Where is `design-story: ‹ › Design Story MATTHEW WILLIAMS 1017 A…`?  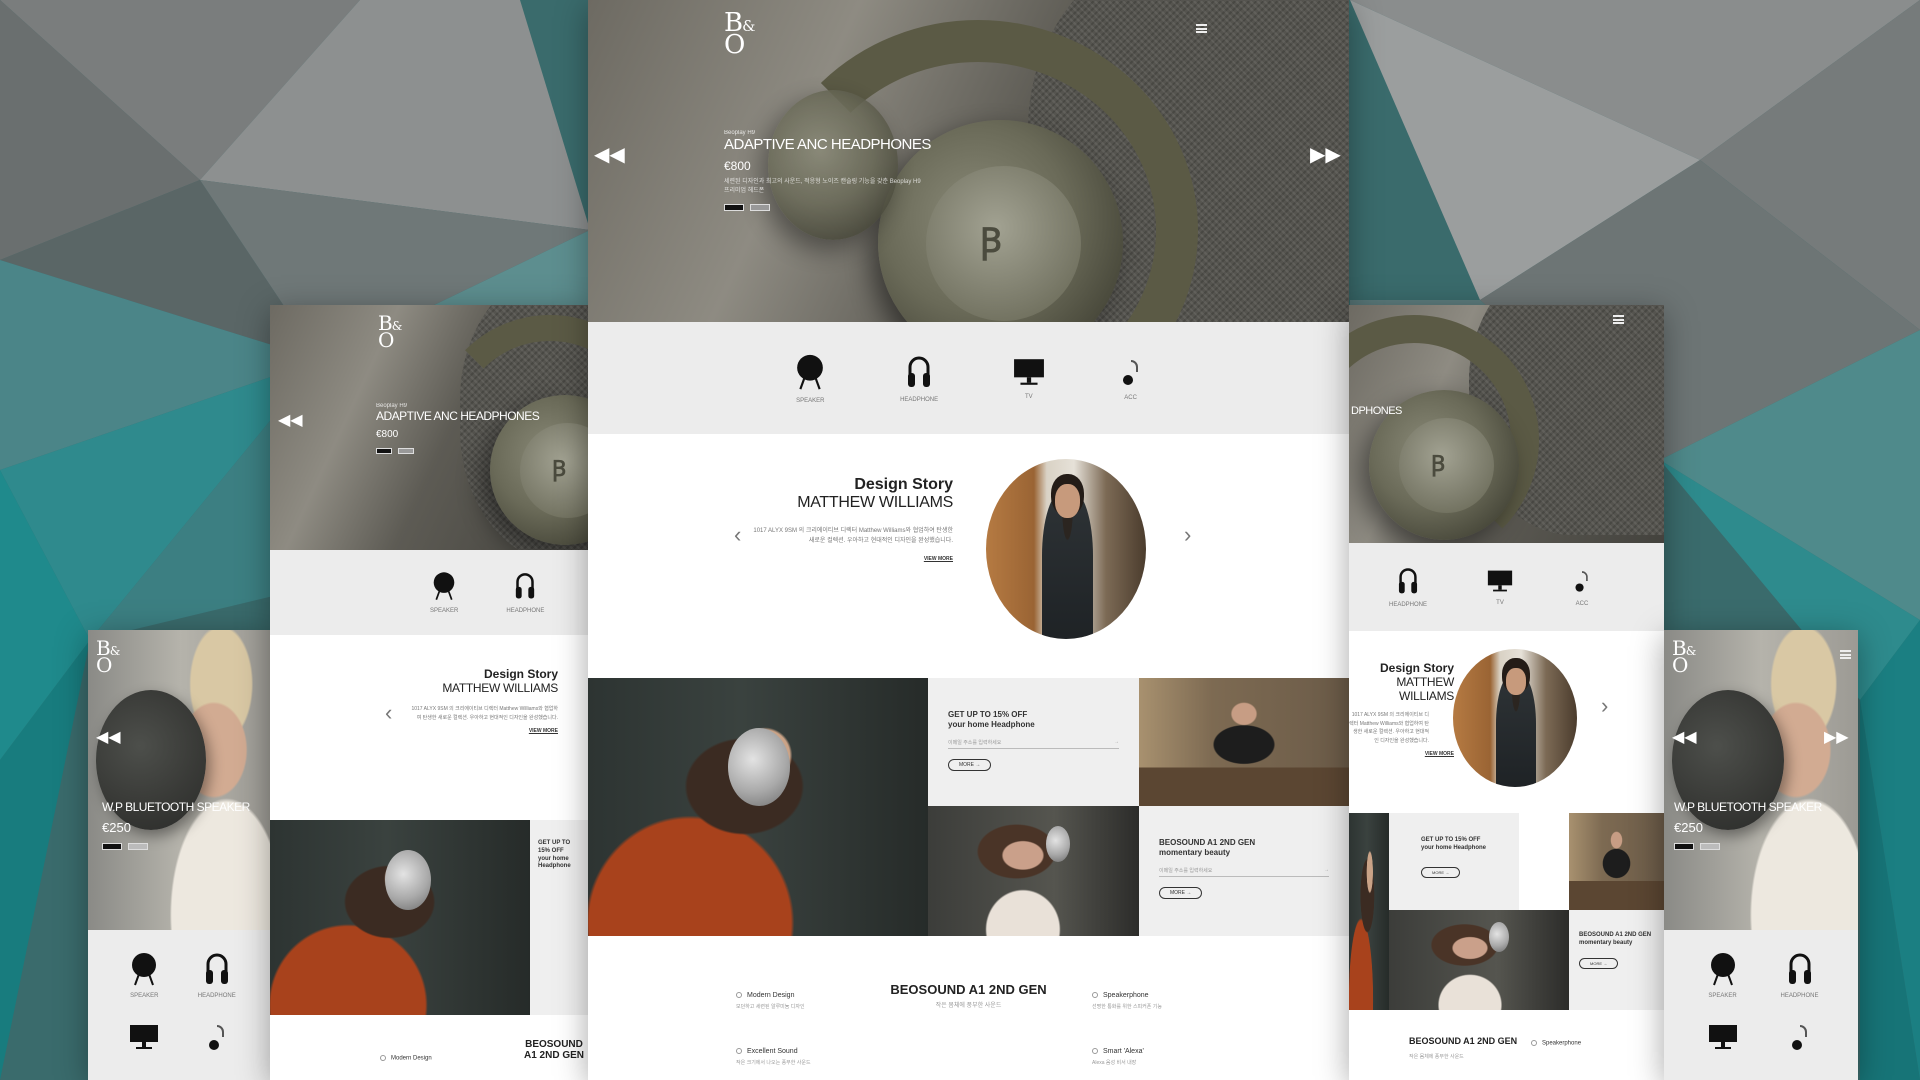 design-story: ‹ › Design Story MATTHEW WILLIAMS 1017 A… is located at coordinates (968, 556).